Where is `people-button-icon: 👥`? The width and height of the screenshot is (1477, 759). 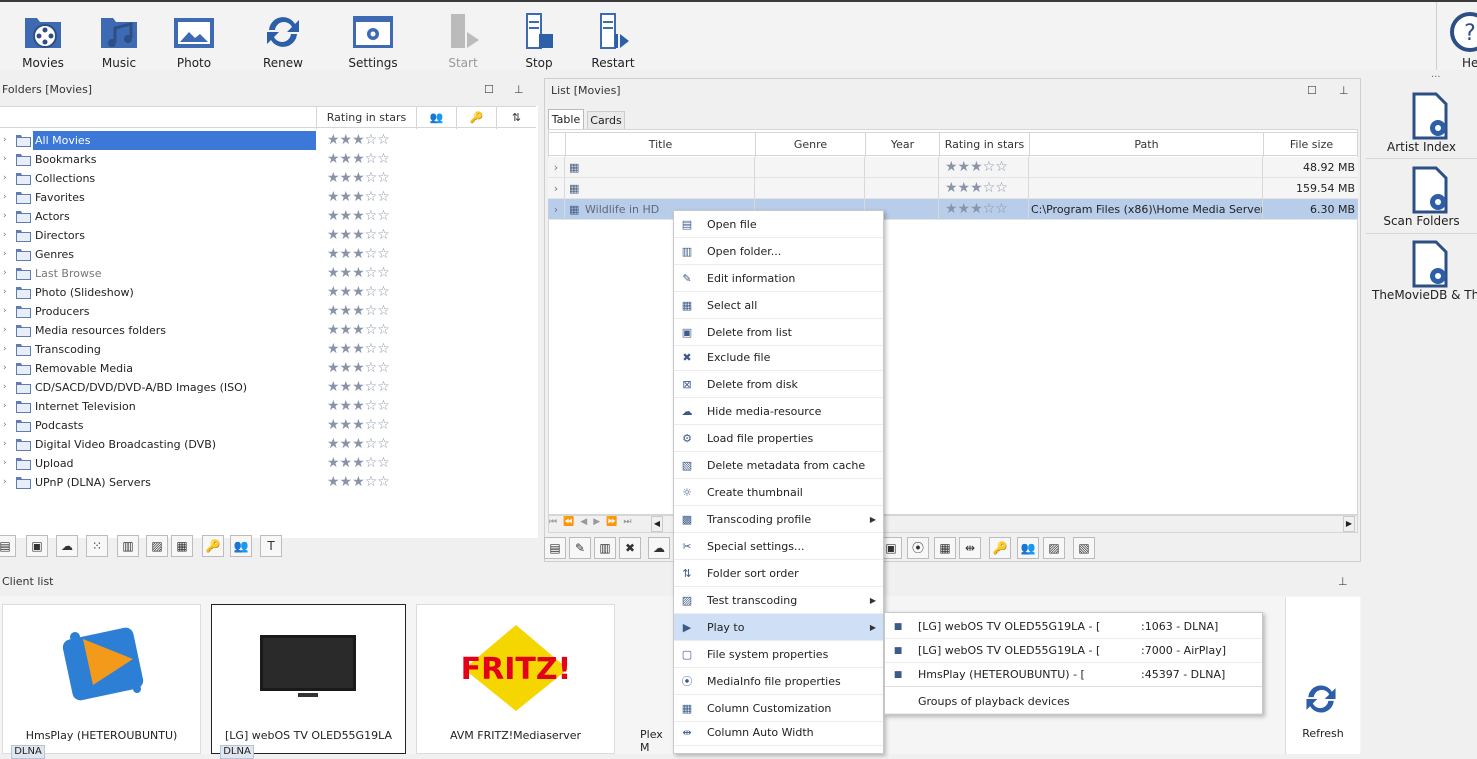
people-button-icon: 👥 is located at coordinates (241, 546).